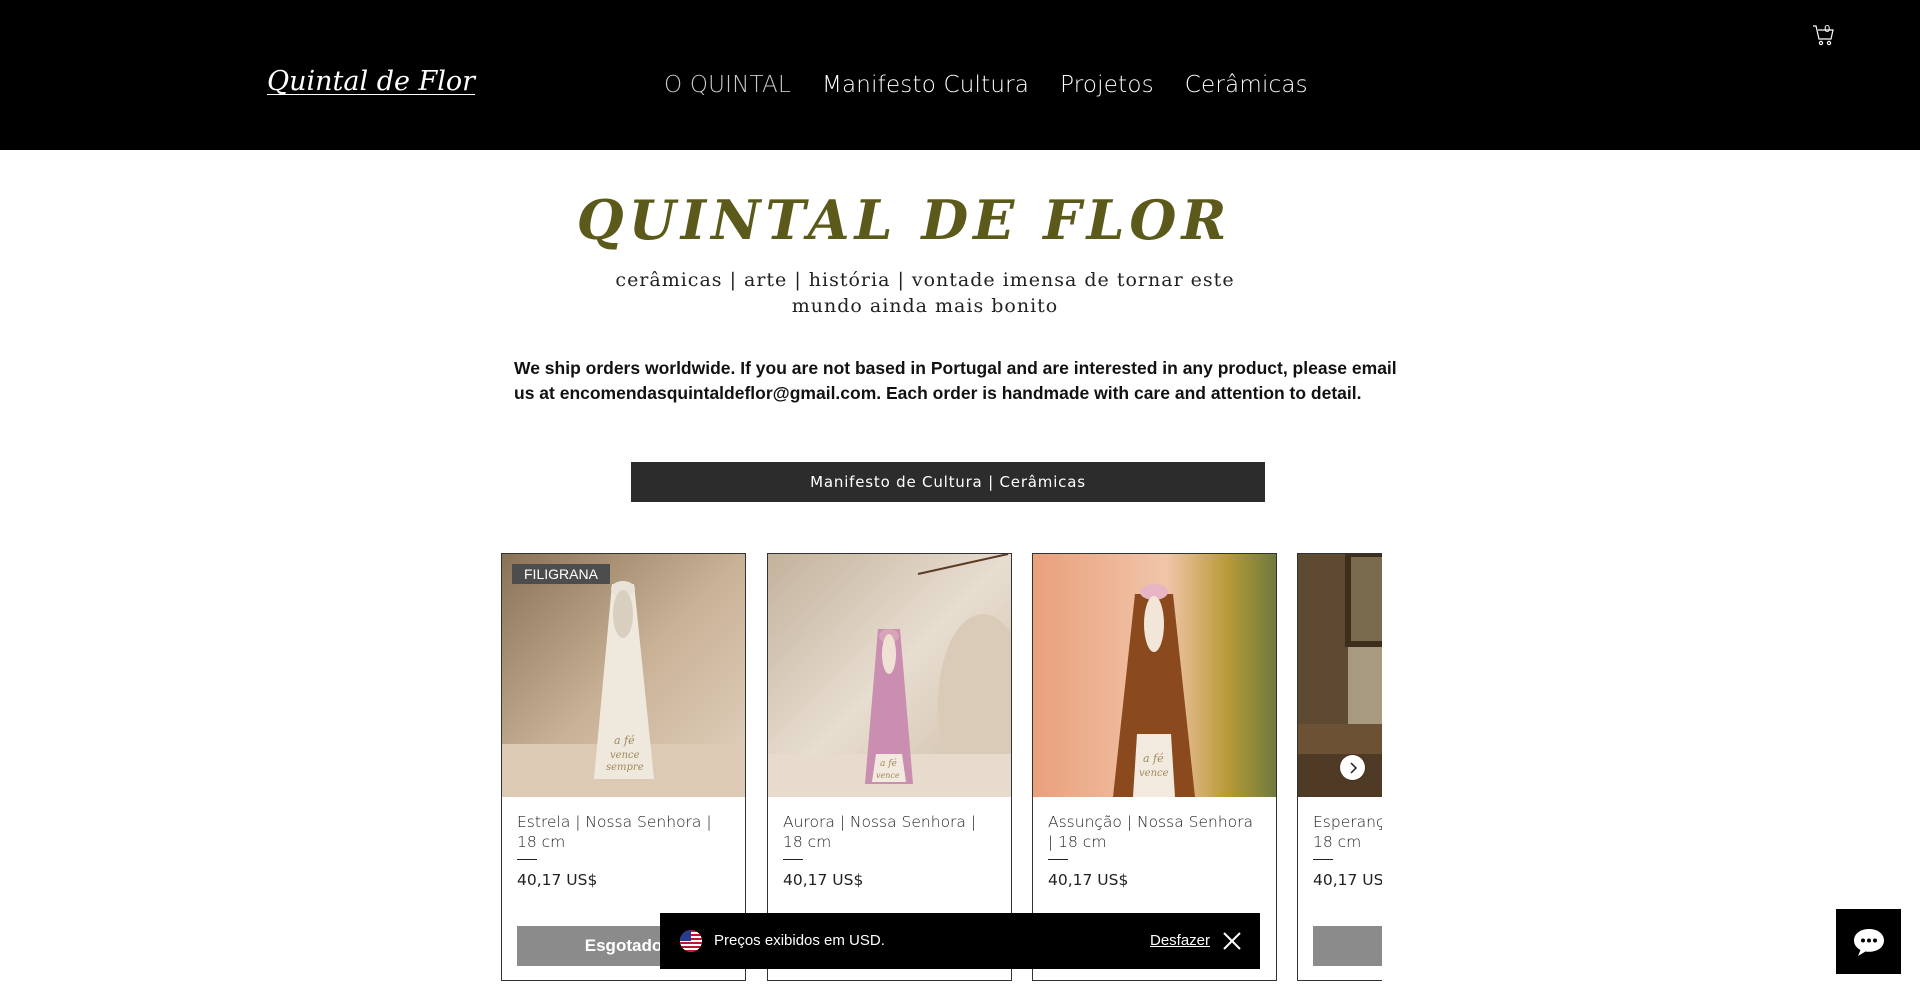  I want to click on nav-item-projetos: Projetos, so click(1107, 85).